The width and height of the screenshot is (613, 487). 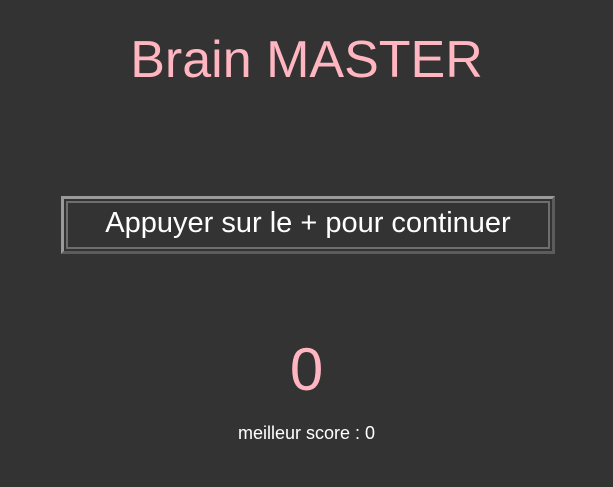 What do you see at coordinates (308, 225) in the screenshot?
I see `continue-button: Appuyer sur le + pour continuer` at bounding box center [308, 225].